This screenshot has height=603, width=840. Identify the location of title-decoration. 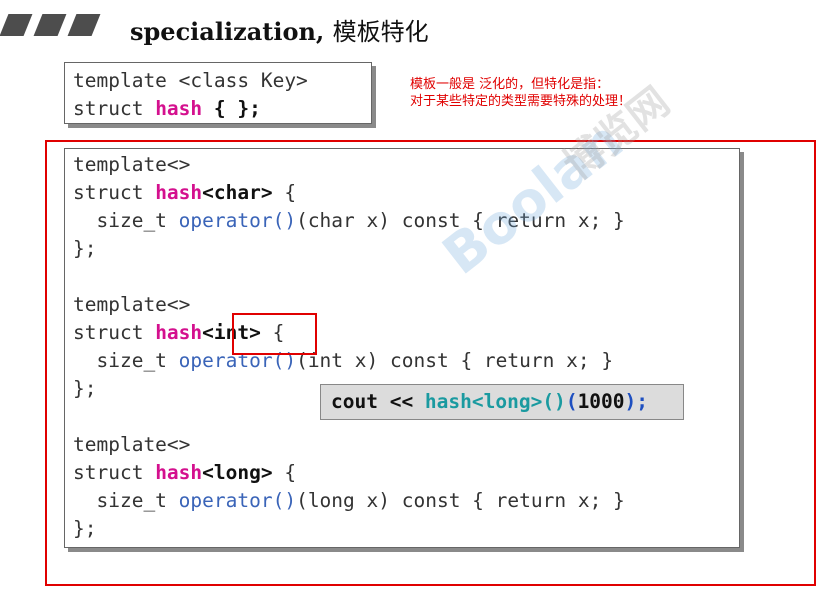
(52, 25).